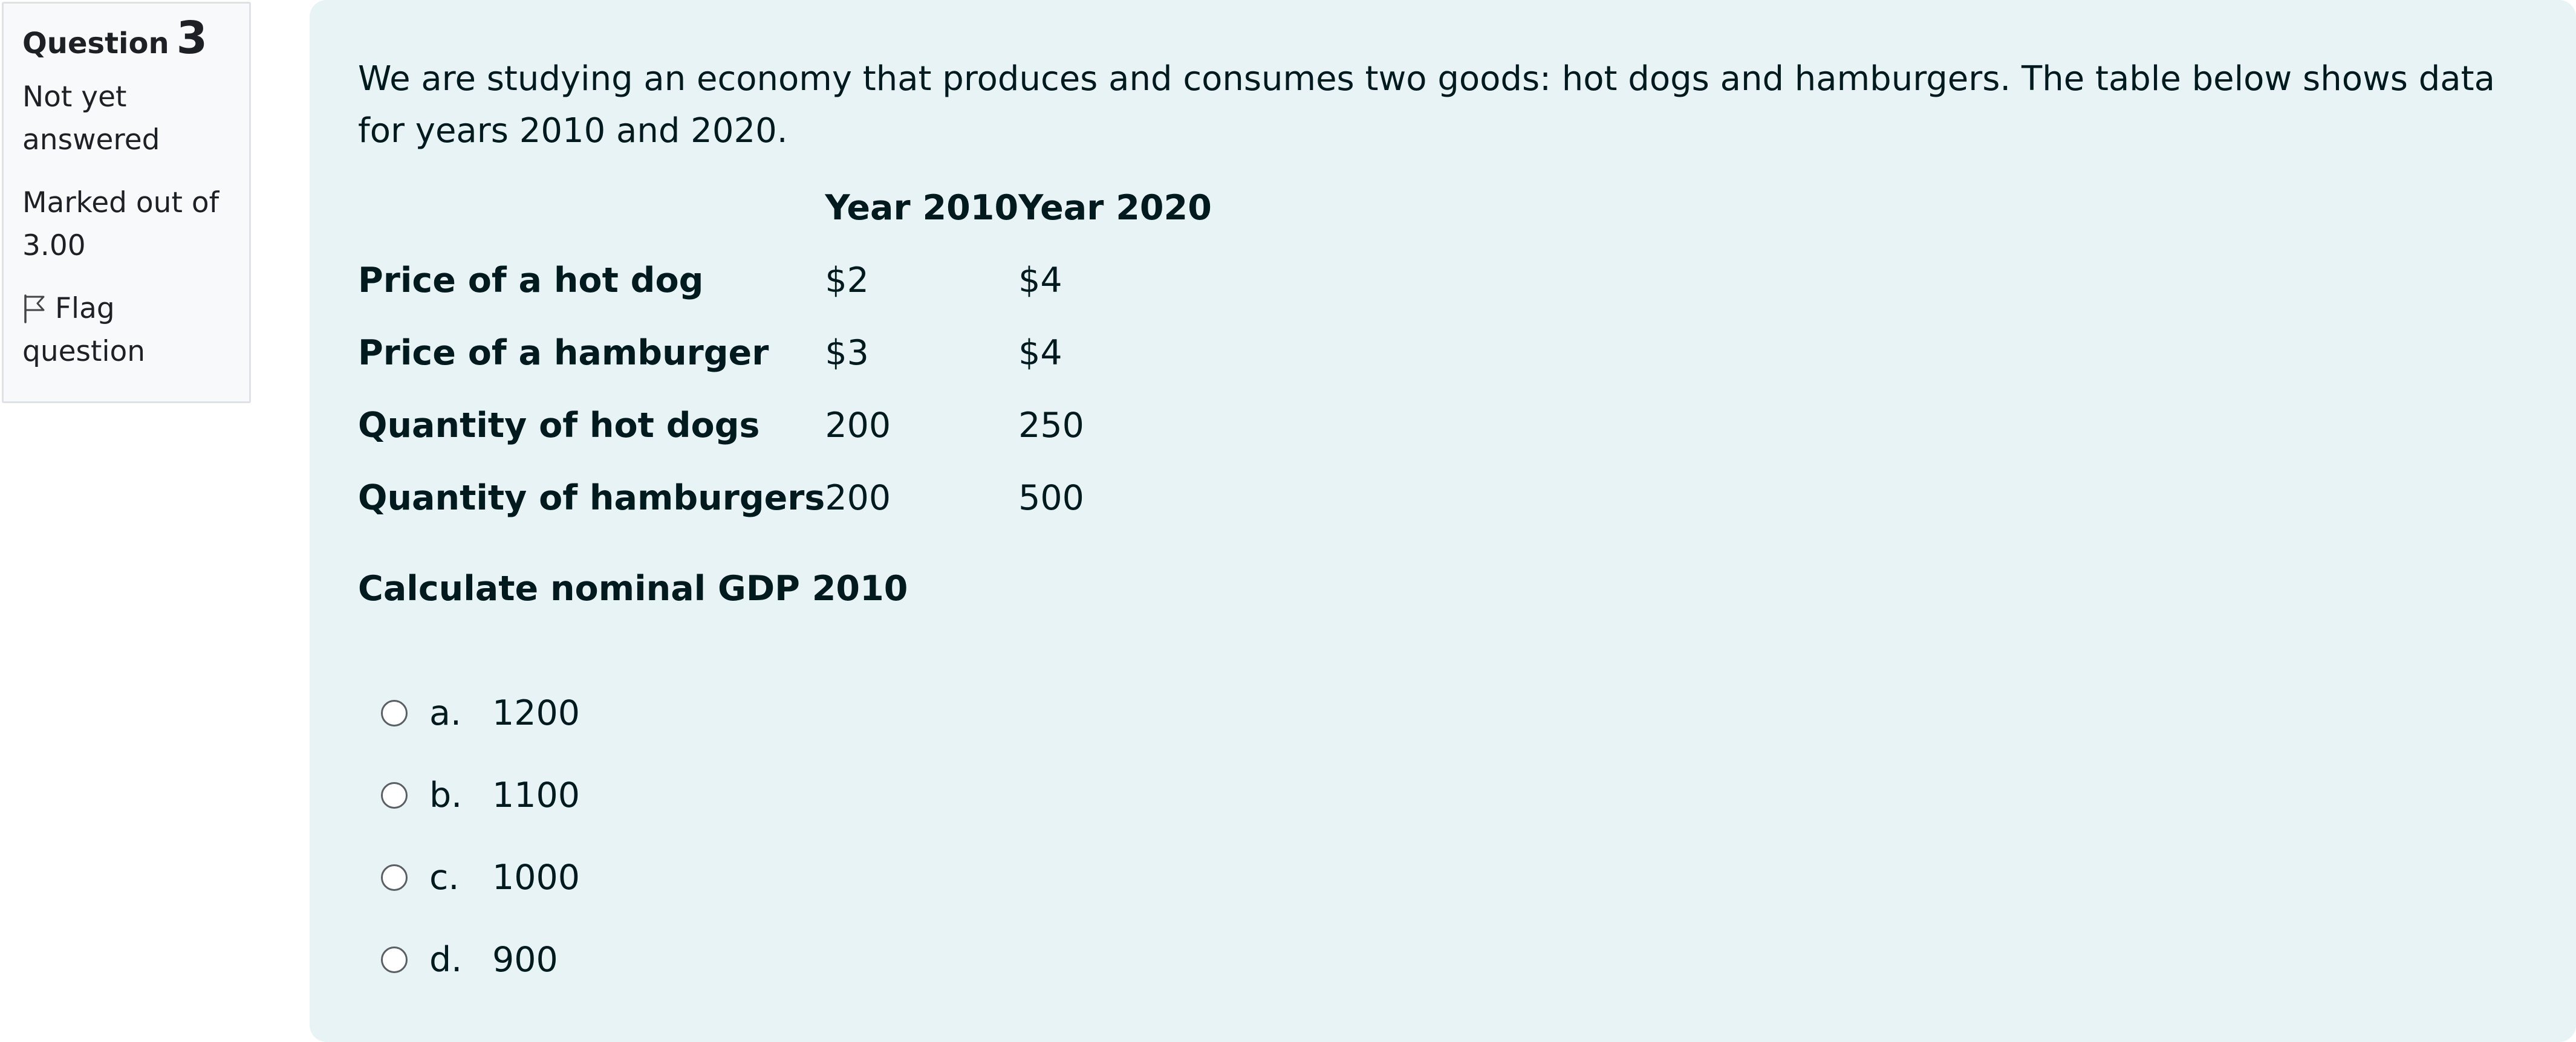 Image resolution: width=2576 pixels, height=1042 pixels. What do you see at coordinates (1115, 208) in the screenshot?
I see `table-header-cell: Year 2020` at bounding box center [1115, 208].